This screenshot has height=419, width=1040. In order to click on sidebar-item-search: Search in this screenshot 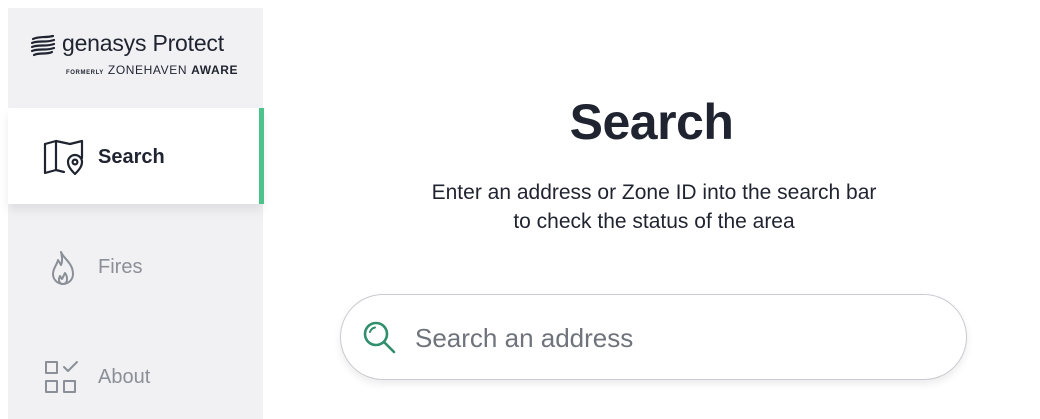, I will do `click(136, 156)`.